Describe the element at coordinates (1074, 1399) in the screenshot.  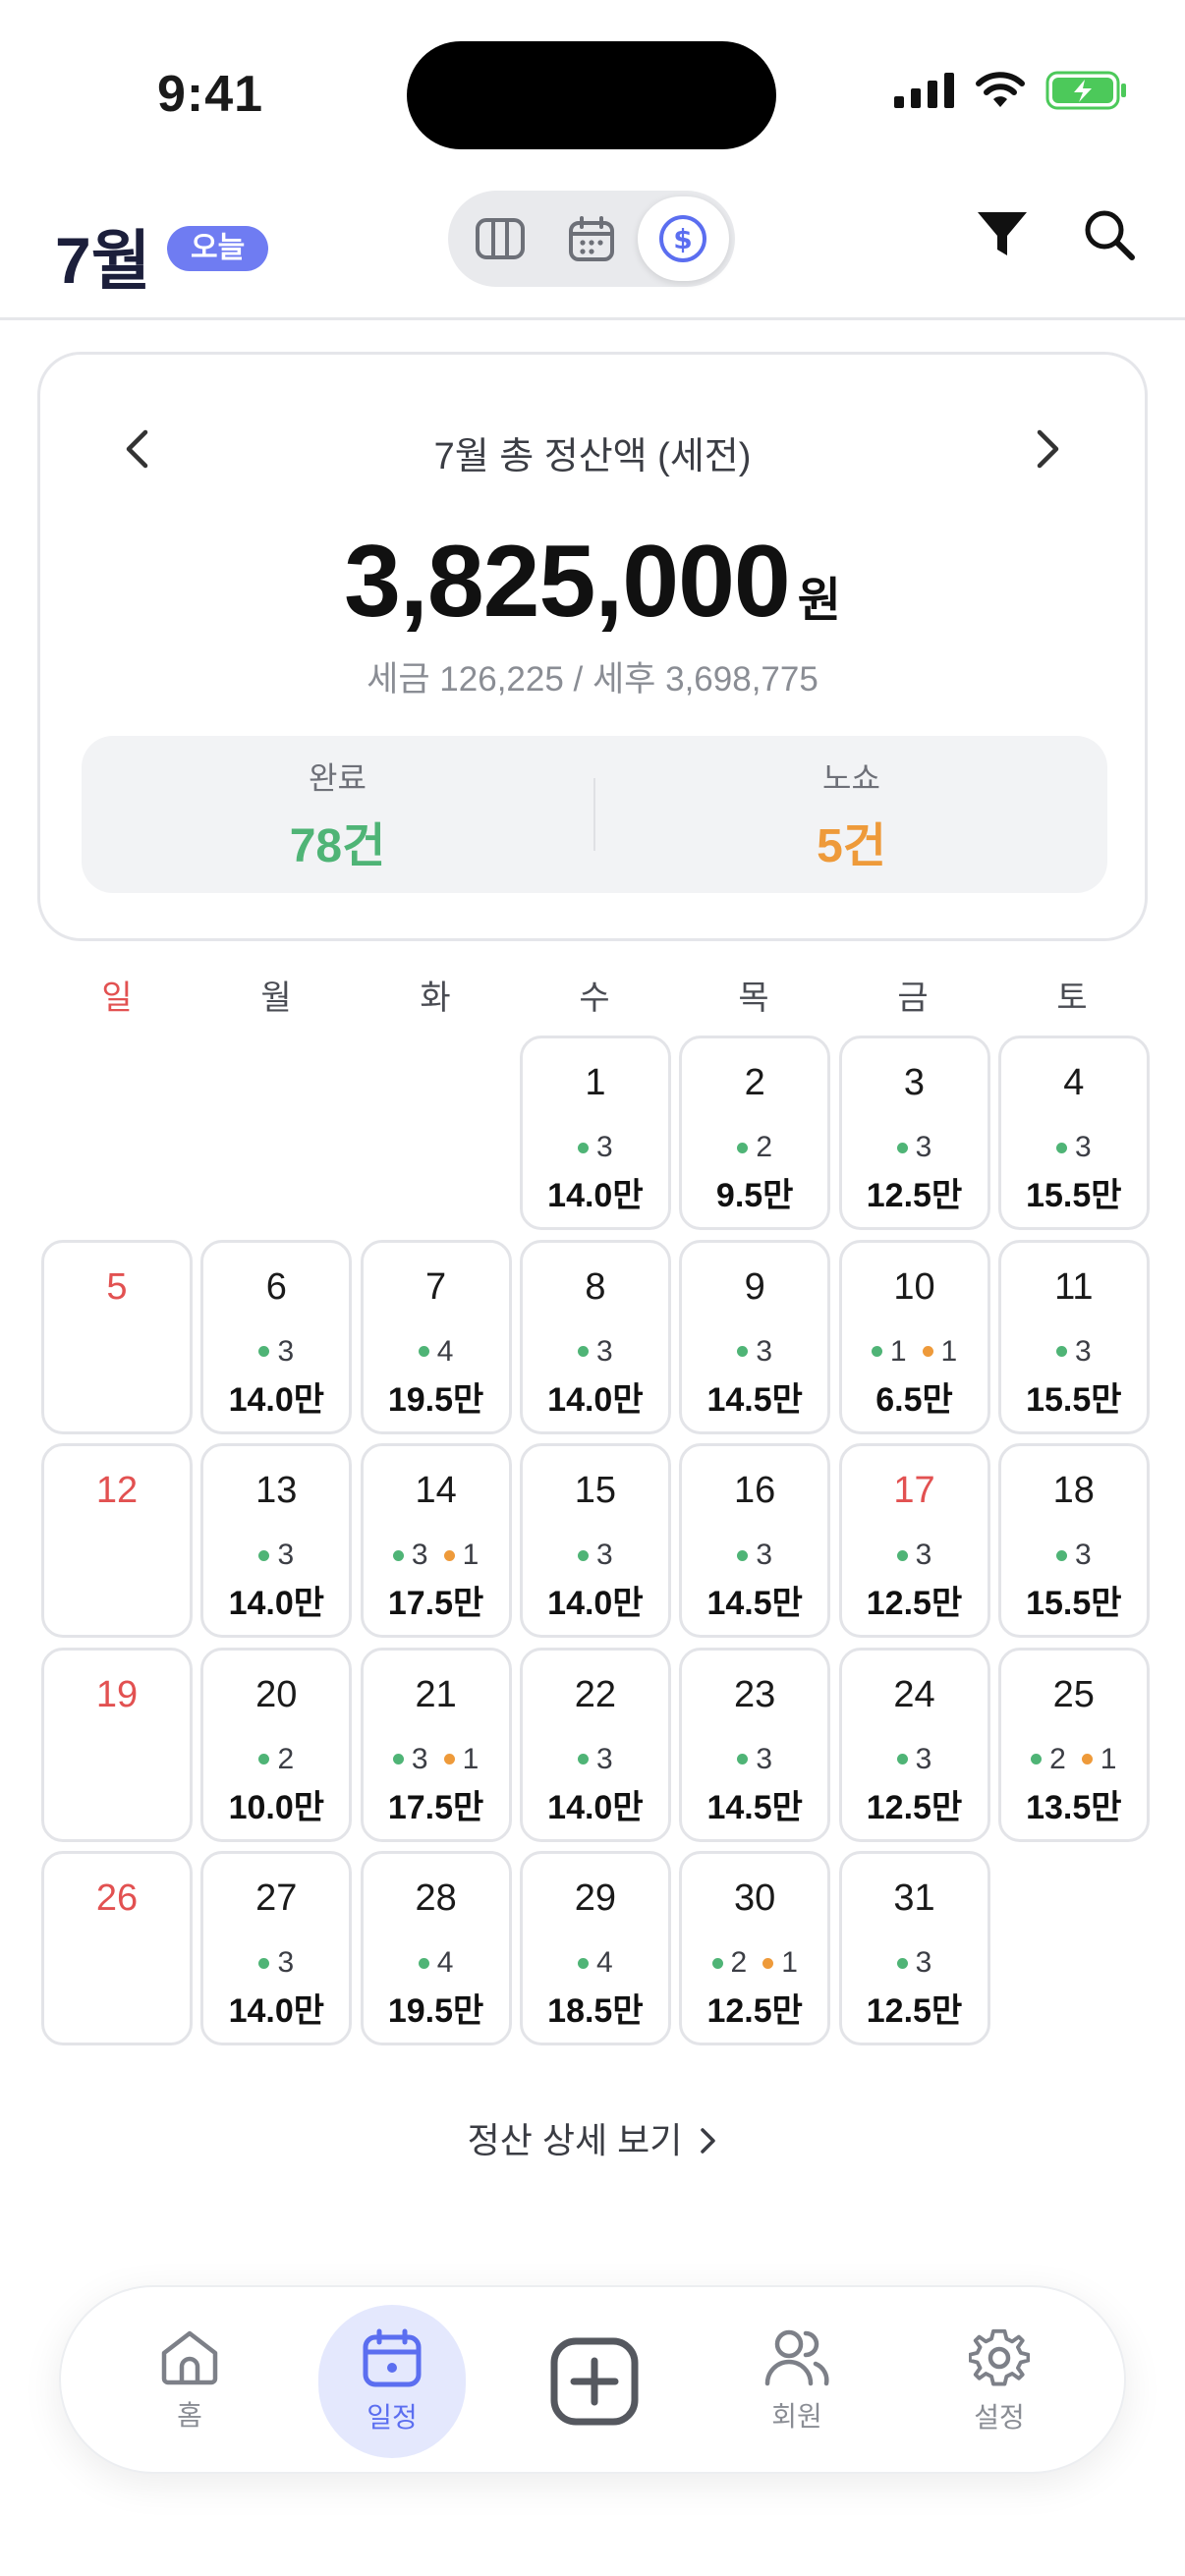
I see `day-amount: 15.5만` at that location.